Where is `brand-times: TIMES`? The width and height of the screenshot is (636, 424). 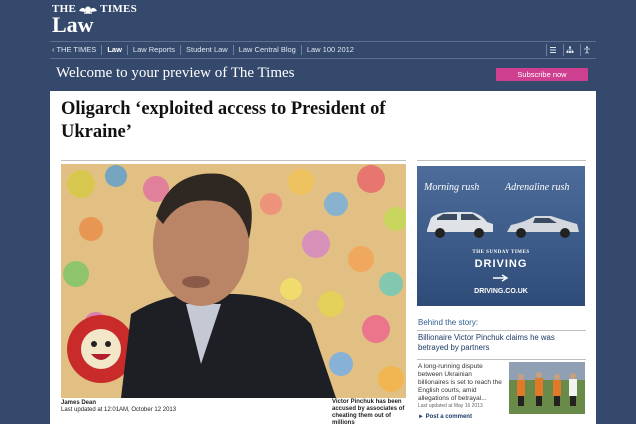
brand-times: TIMES is located at coordinates (119, 9).